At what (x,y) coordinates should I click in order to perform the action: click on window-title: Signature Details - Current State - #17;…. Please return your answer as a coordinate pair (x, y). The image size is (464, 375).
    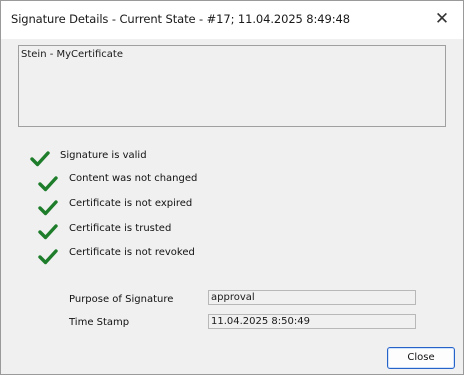
    Looking at the image, I should click on (180, 19).